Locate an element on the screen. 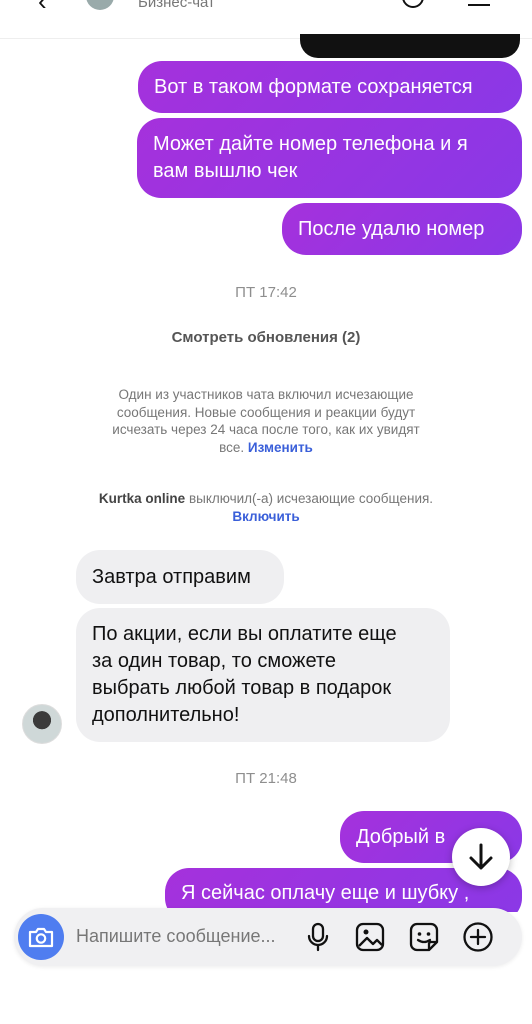 This screenshot has width=532, height=1024. sticker-icon is located at coordinates (424, 937).